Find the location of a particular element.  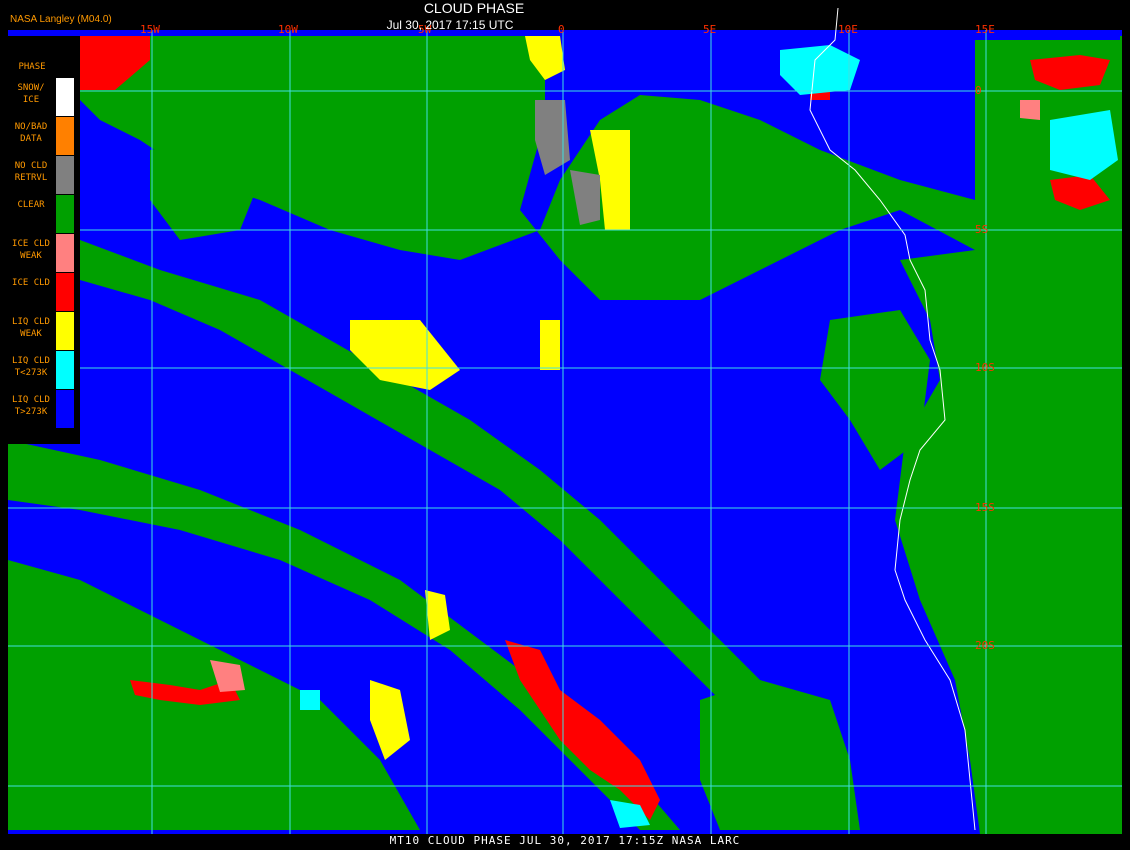

legend-item: LIQ CLD T<273K is located at coordinates (44, 370).